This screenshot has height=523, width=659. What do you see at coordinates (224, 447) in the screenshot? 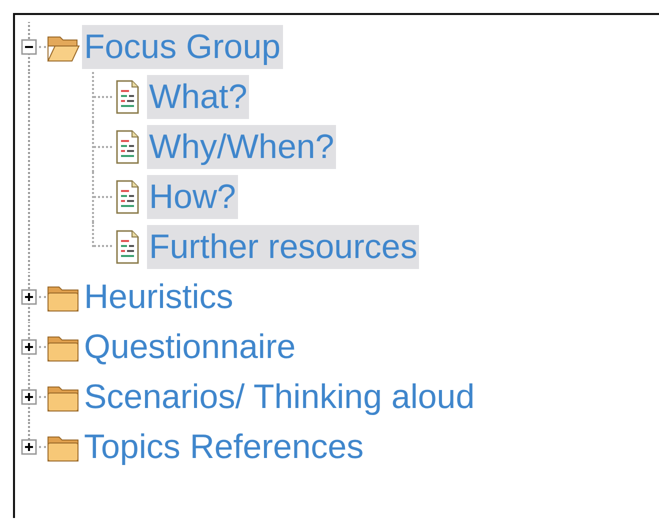
I see `tree-item: Topics References` at bounding box center [224, 447].